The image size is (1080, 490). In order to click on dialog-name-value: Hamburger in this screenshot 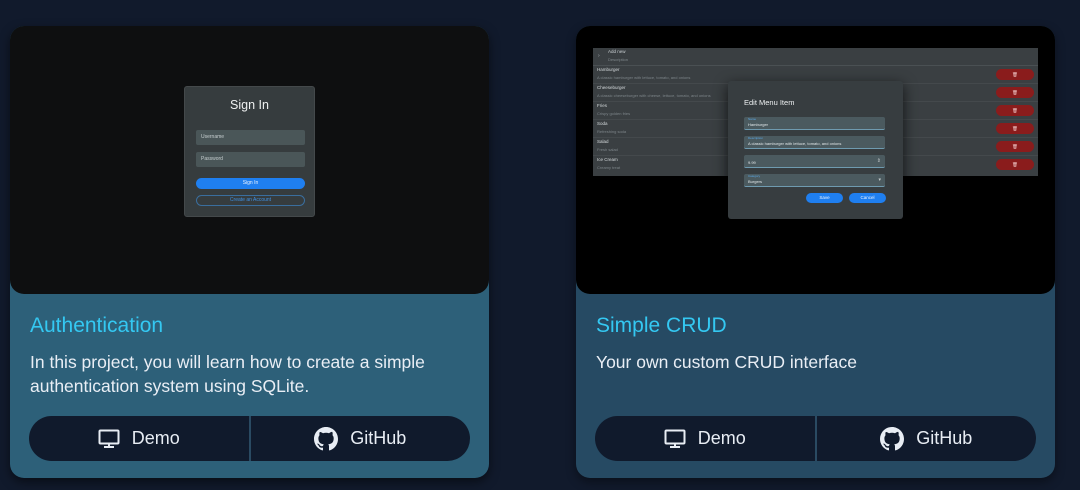, I will do `click(758, 124)`.